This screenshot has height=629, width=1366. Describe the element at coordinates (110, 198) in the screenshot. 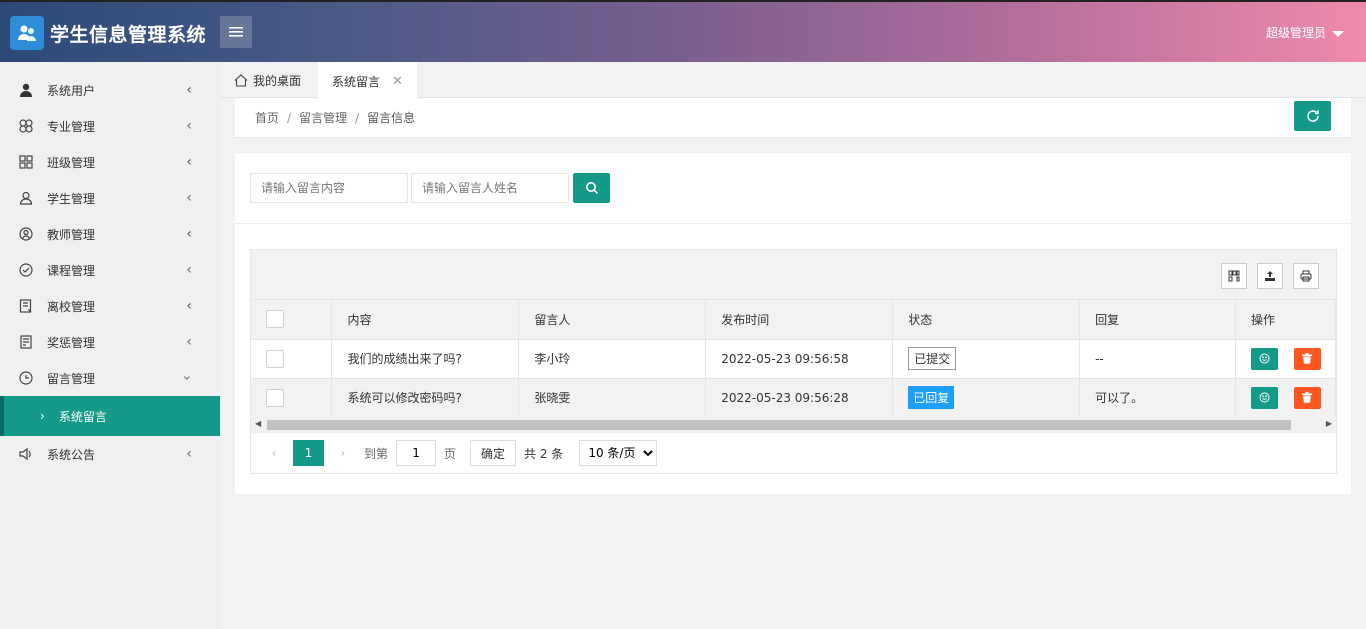

I see `sidebar-item-students: 学生管理 ‹` at that location.